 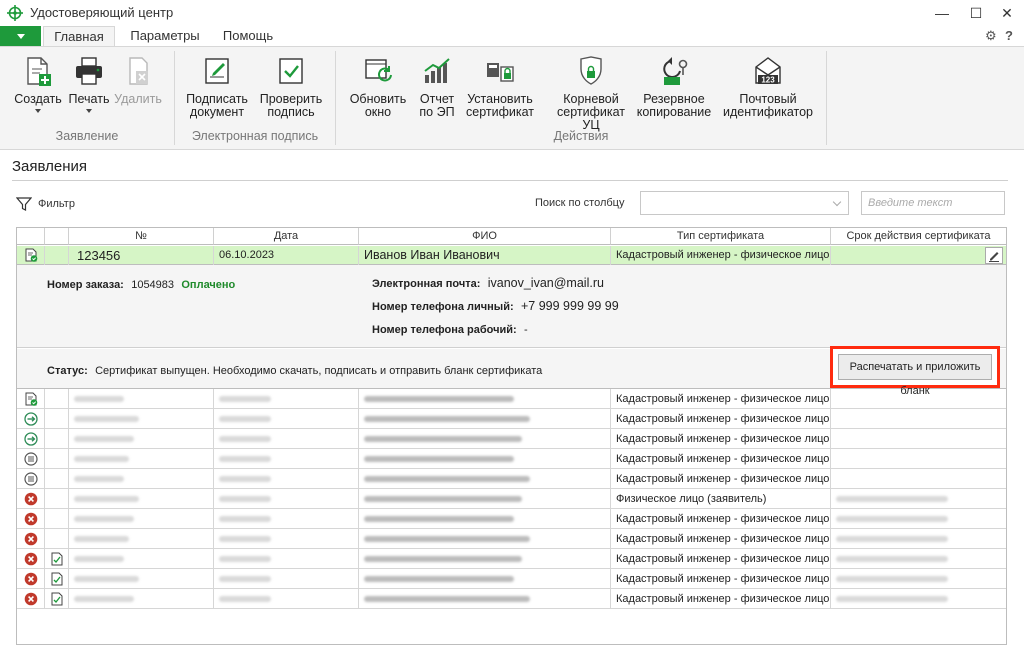 I want to click on tab-home: Главная, so click(x=79, y=36).